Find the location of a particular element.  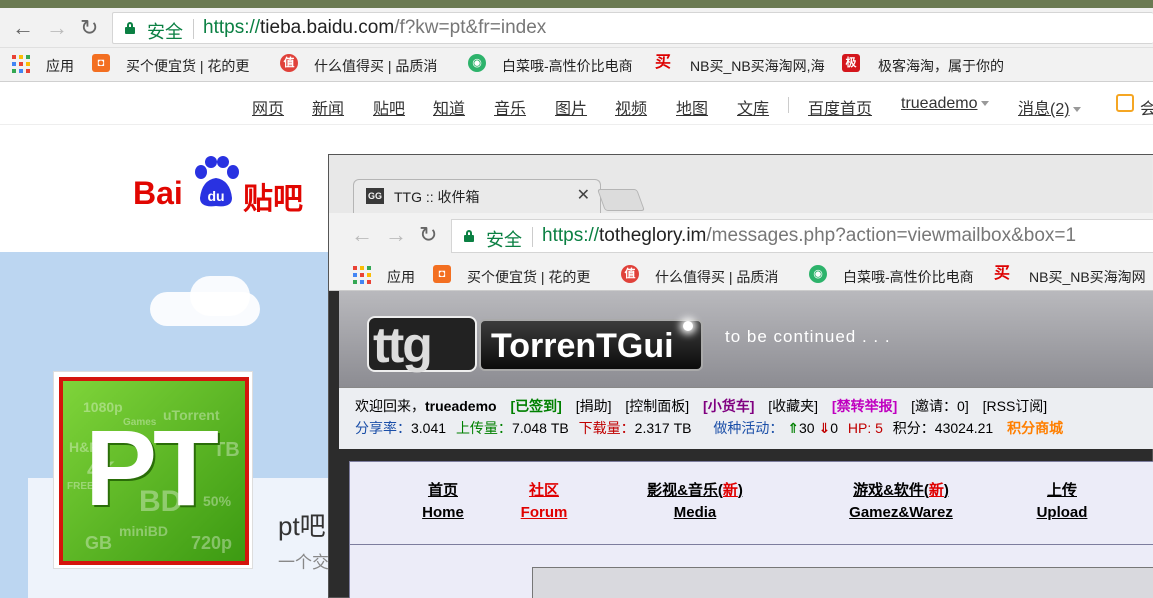

pt-logo-text: PT is located at coordinates (152, 467).